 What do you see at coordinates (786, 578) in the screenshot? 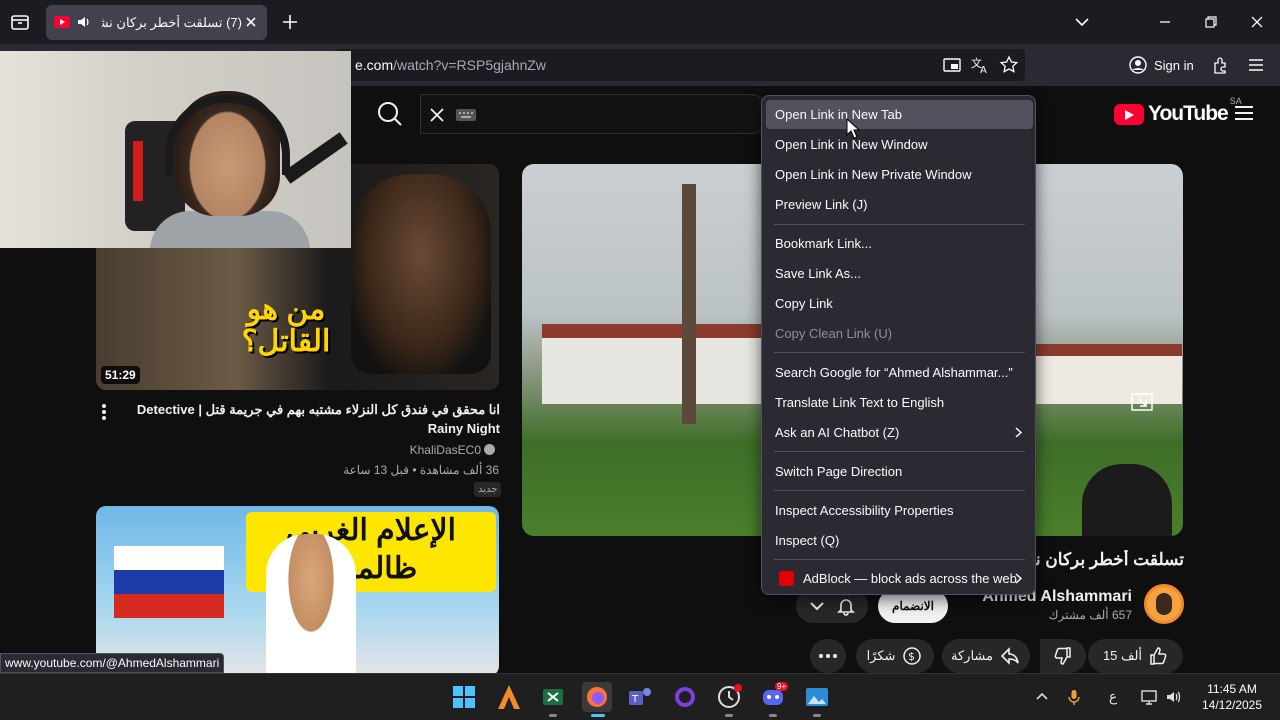
I see `adblock-icon` at bounding box center [786, 578].